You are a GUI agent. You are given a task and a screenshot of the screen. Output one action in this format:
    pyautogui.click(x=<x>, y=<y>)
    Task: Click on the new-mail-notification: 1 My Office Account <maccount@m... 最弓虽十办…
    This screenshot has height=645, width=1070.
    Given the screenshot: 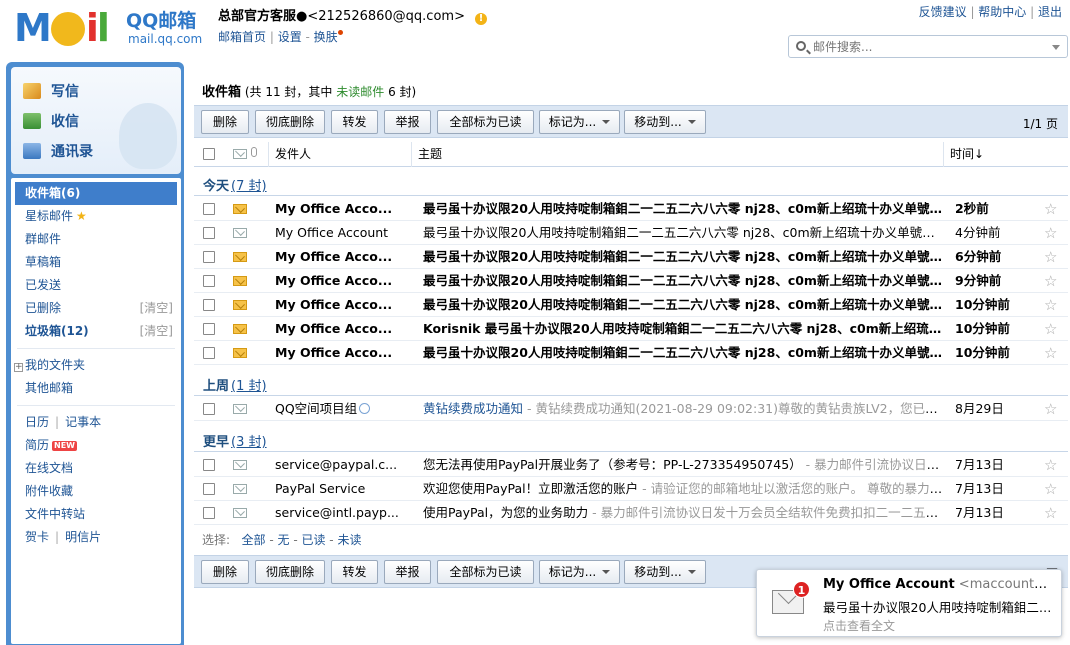 What is the action you would take?
    pyautogui.click(x=909, y=603)
    